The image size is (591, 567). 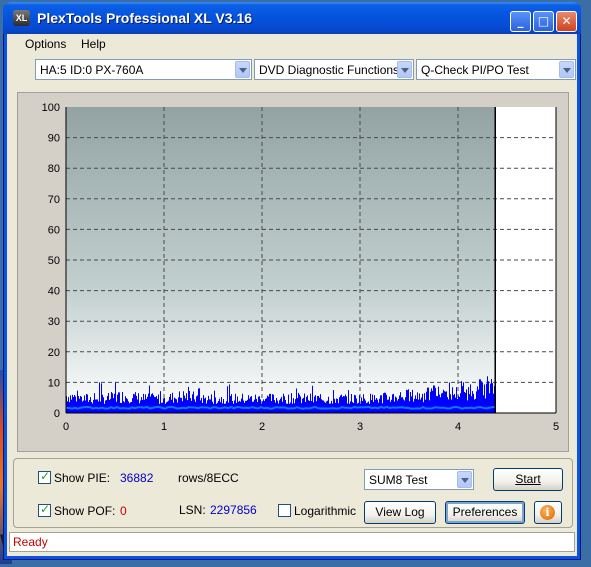 I want to click on y-tick-label: 30, so click(x=54, y=322).